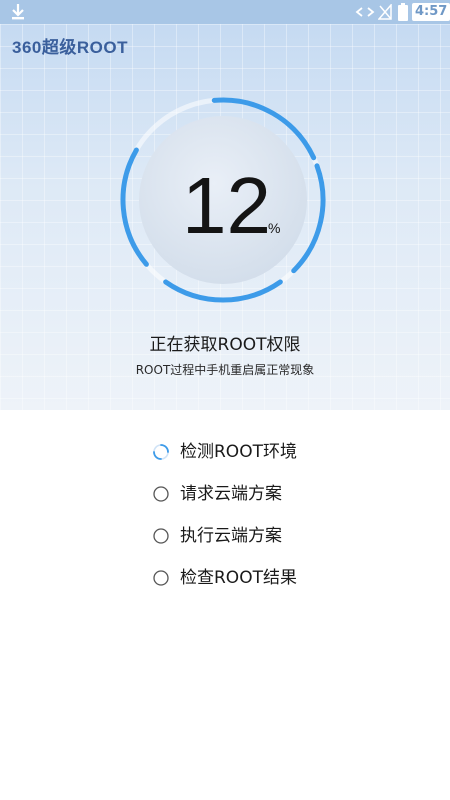  Describe the element at coordinates (403, 12) in the screenshot. I see `battery-icon` at that location.